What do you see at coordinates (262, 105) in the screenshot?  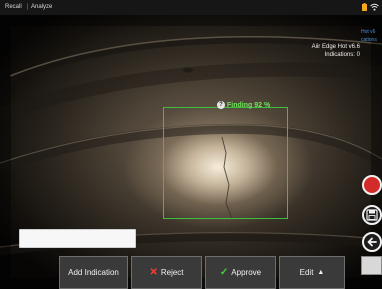 I see `finding-confidence: 92 %` at bounding box center [262, 105].